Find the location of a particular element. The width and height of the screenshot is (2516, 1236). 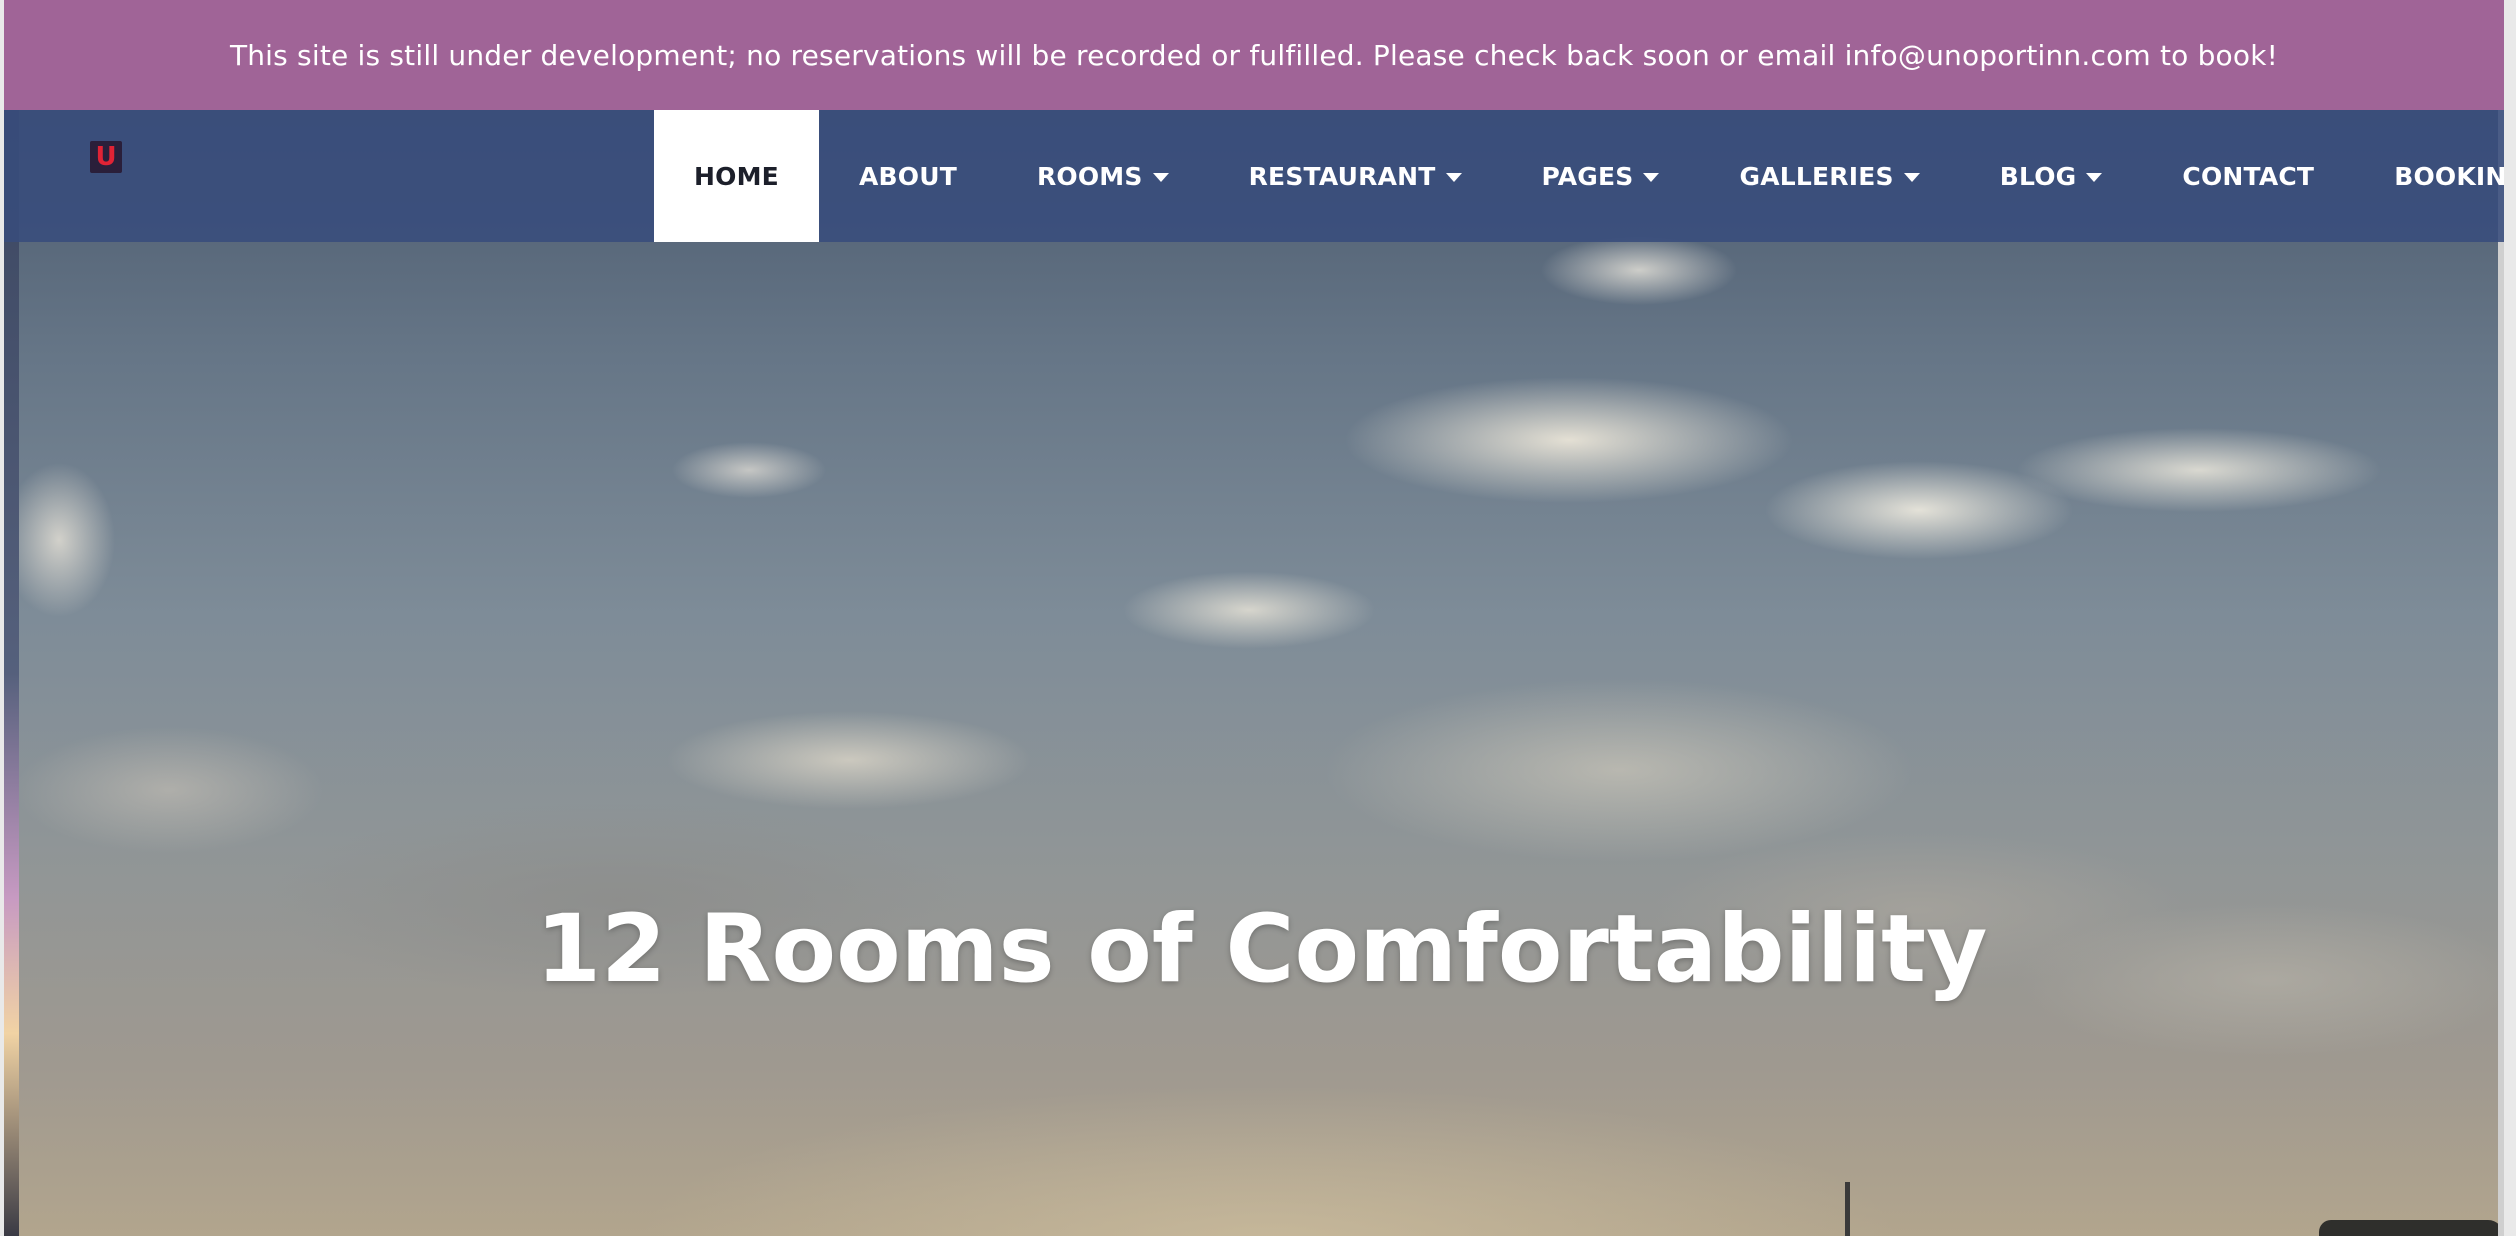

nav-item-label: BOOKING is located at coordinates (2449, 176).